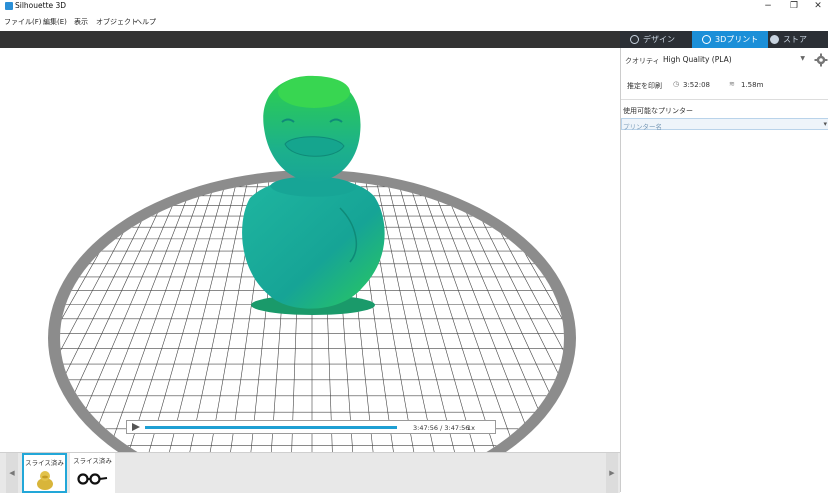  Describe the element at coordinates (310, 39) in the screenshot. I see `toolbar-strip` at that location.